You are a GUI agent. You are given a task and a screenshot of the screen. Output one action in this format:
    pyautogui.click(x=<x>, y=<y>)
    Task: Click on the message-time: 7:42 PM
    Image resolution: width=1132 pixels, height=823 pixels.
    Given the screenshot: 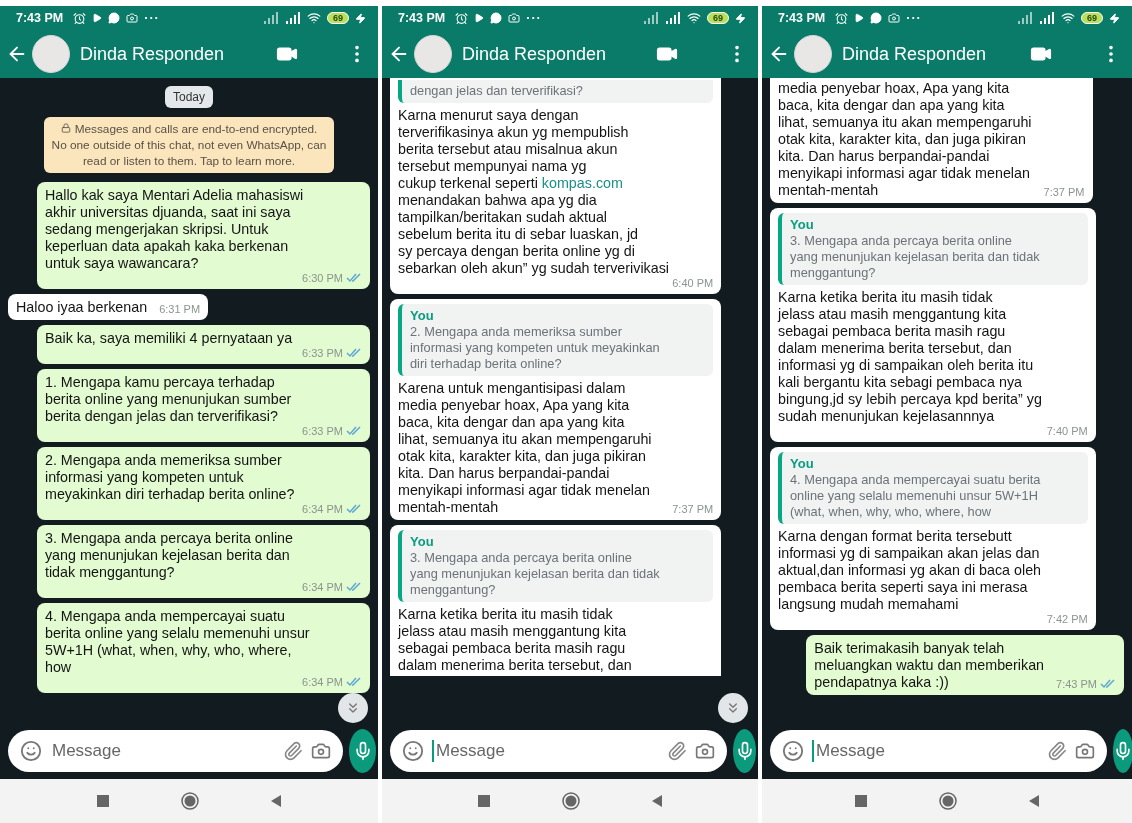 What is the action you would take?
    pyautogui.click(x=1067, y=619)
    